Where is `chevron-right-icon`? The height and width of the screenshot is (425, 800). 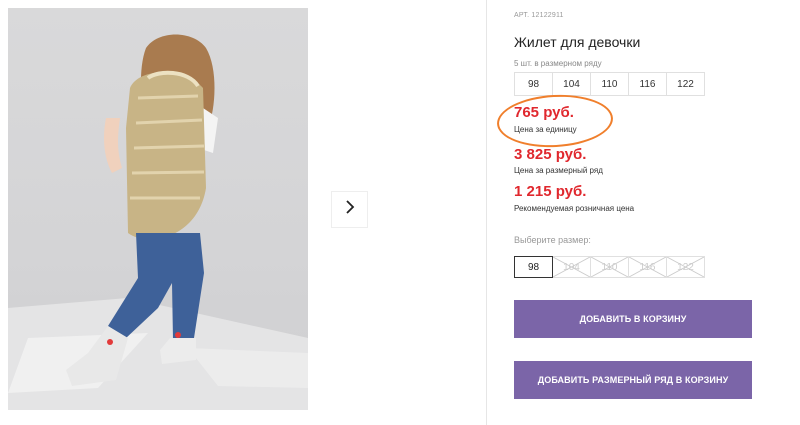
chevron-right-icon is located at coordinates (350, 209).